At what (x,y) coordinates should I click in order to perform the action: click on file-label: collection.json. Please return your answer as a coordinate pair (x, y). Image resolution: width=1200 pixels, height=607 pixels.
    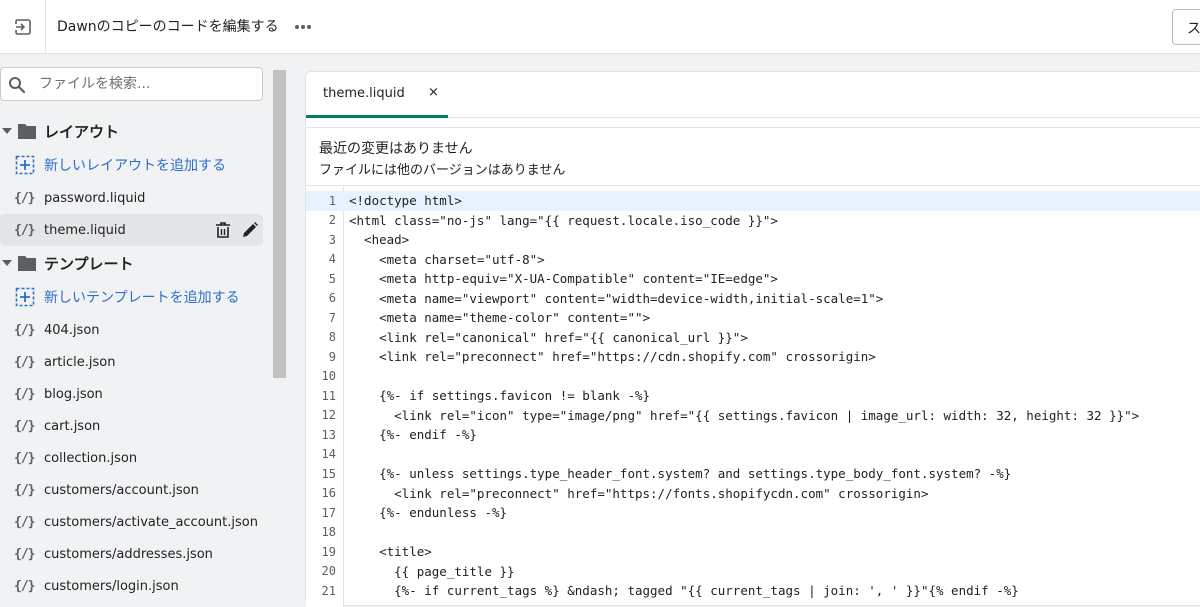
    Looking at the image, I should click on (91, 458).